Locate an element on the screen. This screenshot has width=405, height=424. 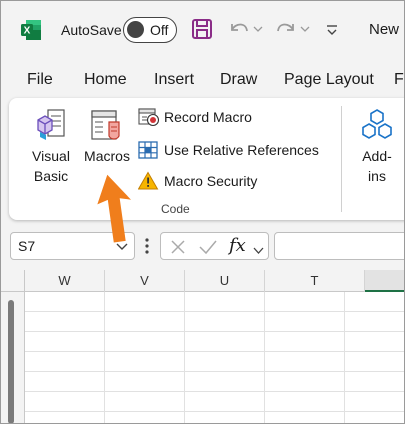
ribbon-tabs: File Home Insert Draw Page Layout Fo is located at coordinates (202, 80).